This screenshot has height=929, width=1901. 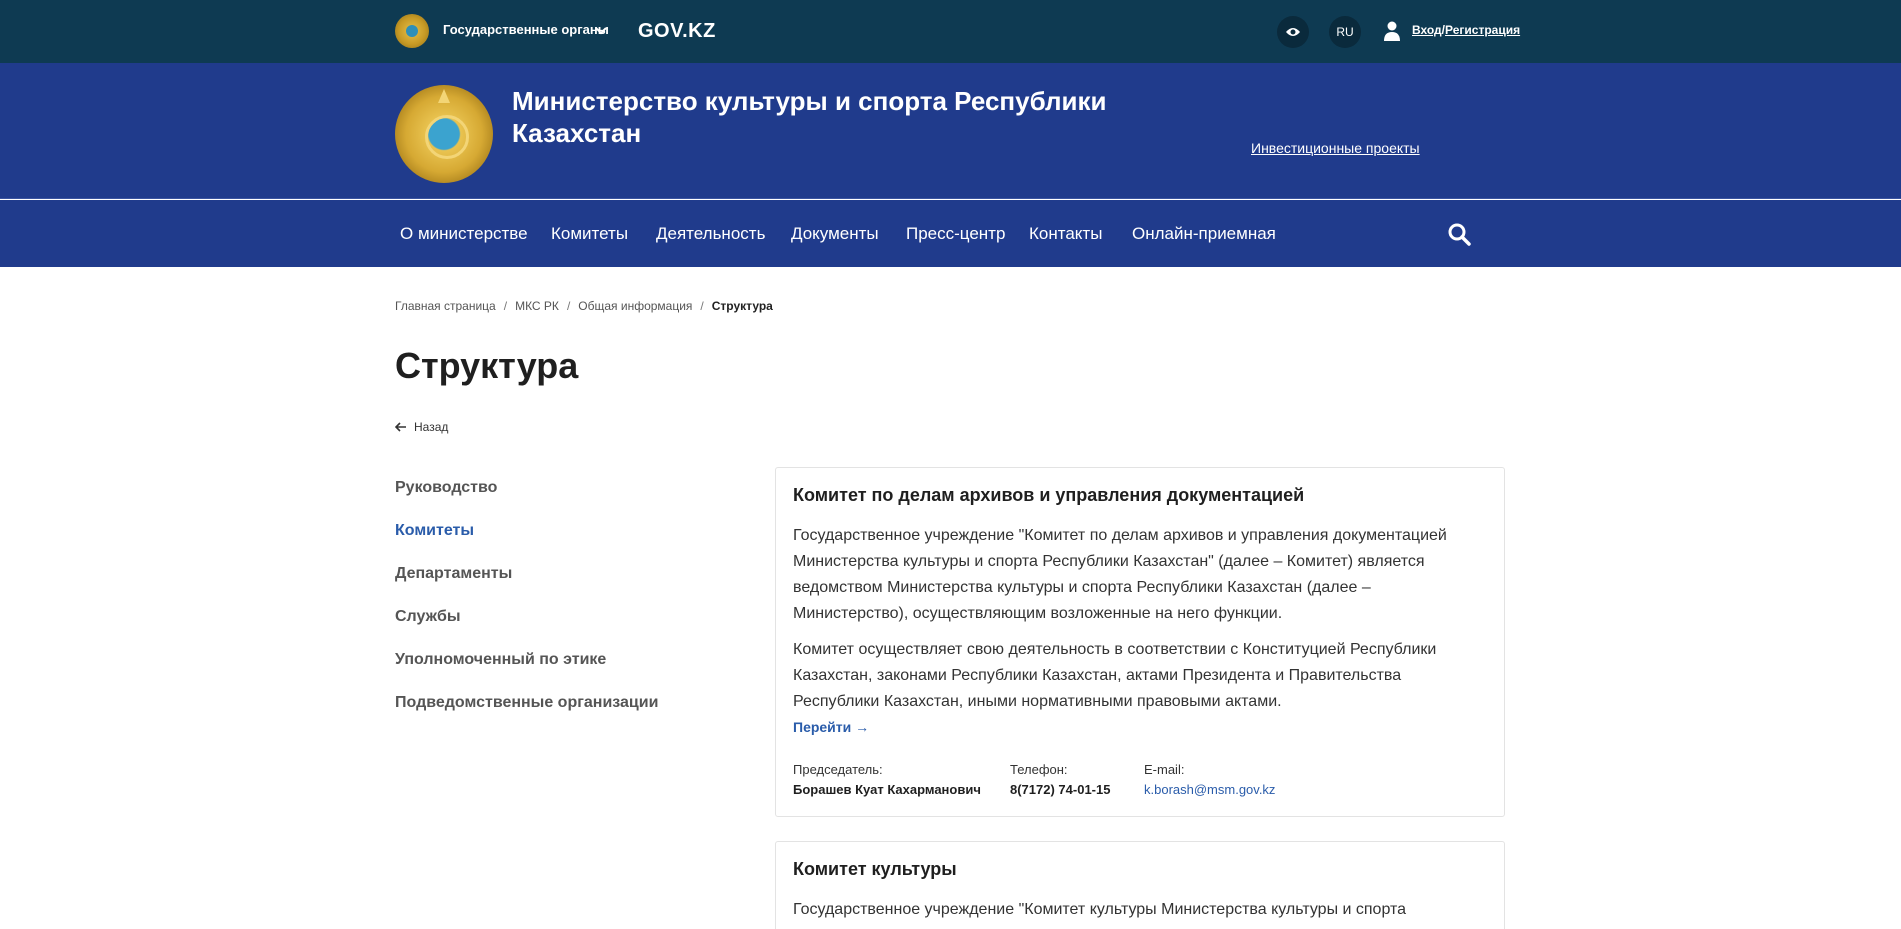 I want to click on login-register: Вход/Регистрация, so click(x=1466, y=30).